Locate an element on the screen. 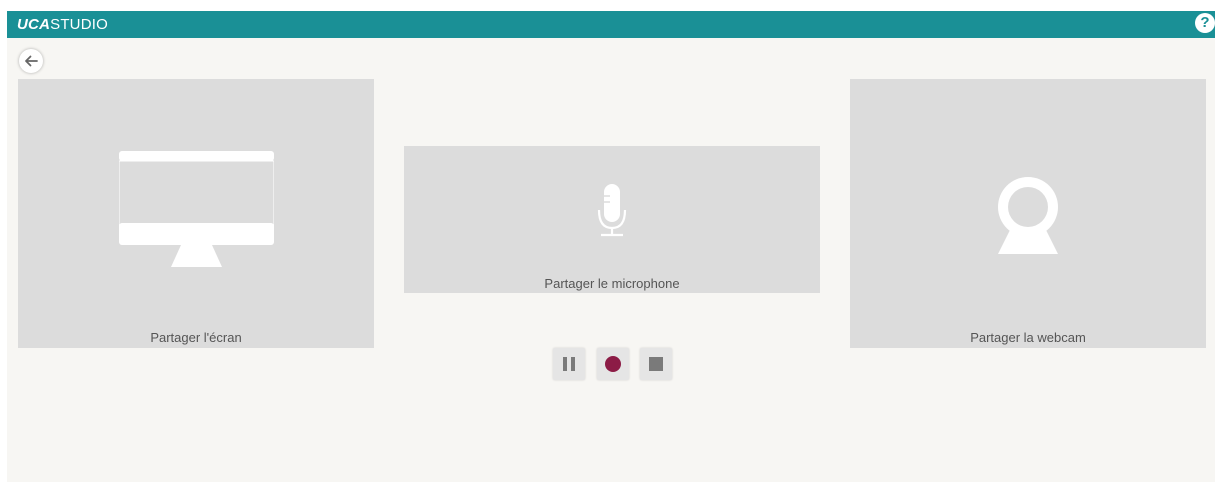  top-bar: UCASTUDIO ? is located at coordinates (611, 24).